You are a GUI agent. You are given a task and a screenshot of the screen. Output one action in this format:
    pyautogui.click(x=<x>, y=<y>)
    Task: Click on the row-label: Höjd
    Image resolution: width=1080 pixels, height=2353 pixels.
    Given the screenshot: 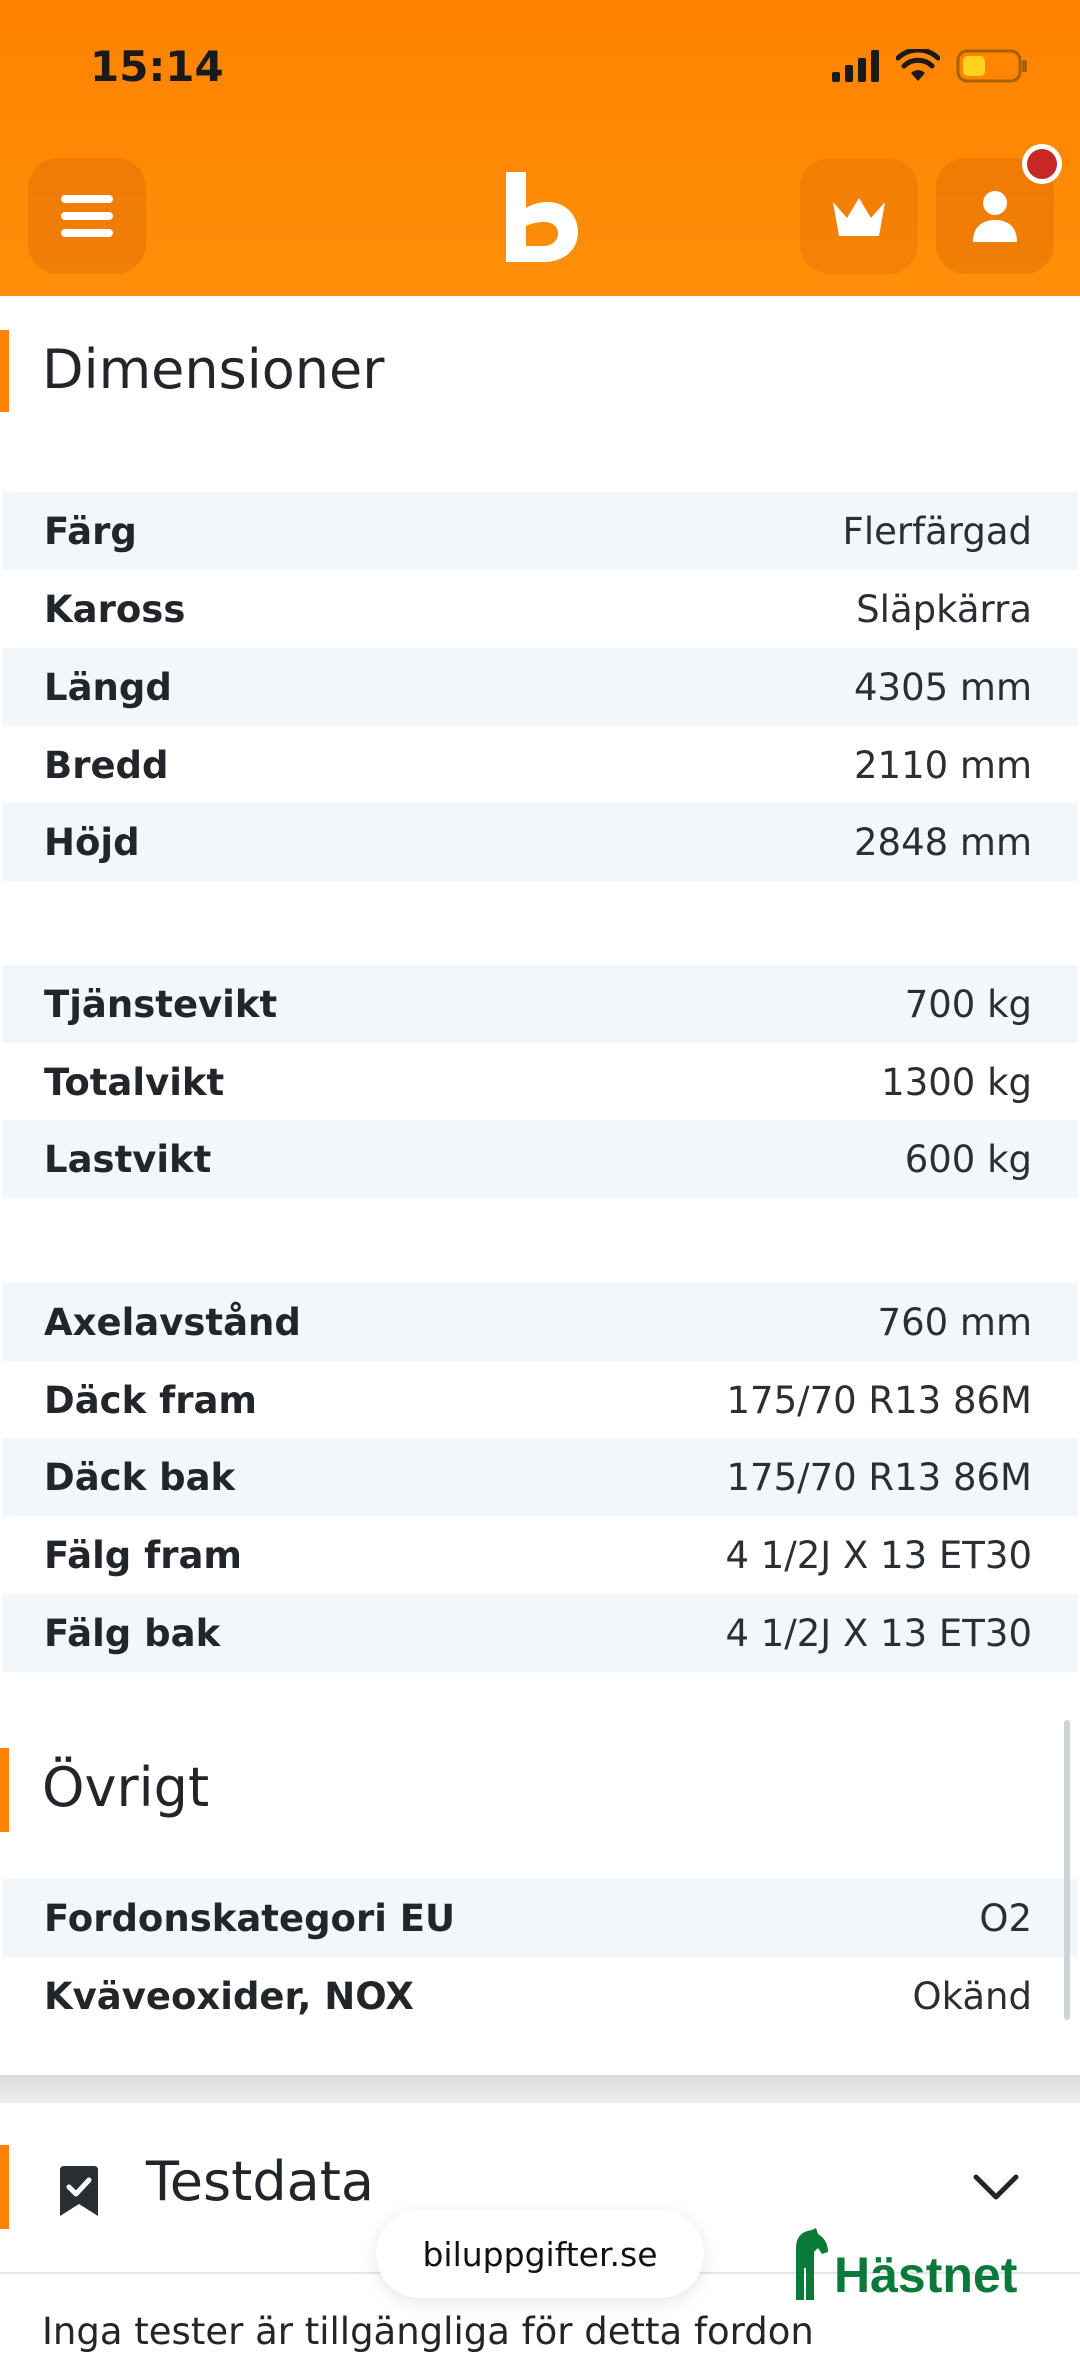 What is the action you would take?
    pyautogui.click(x=92, y=842)
    